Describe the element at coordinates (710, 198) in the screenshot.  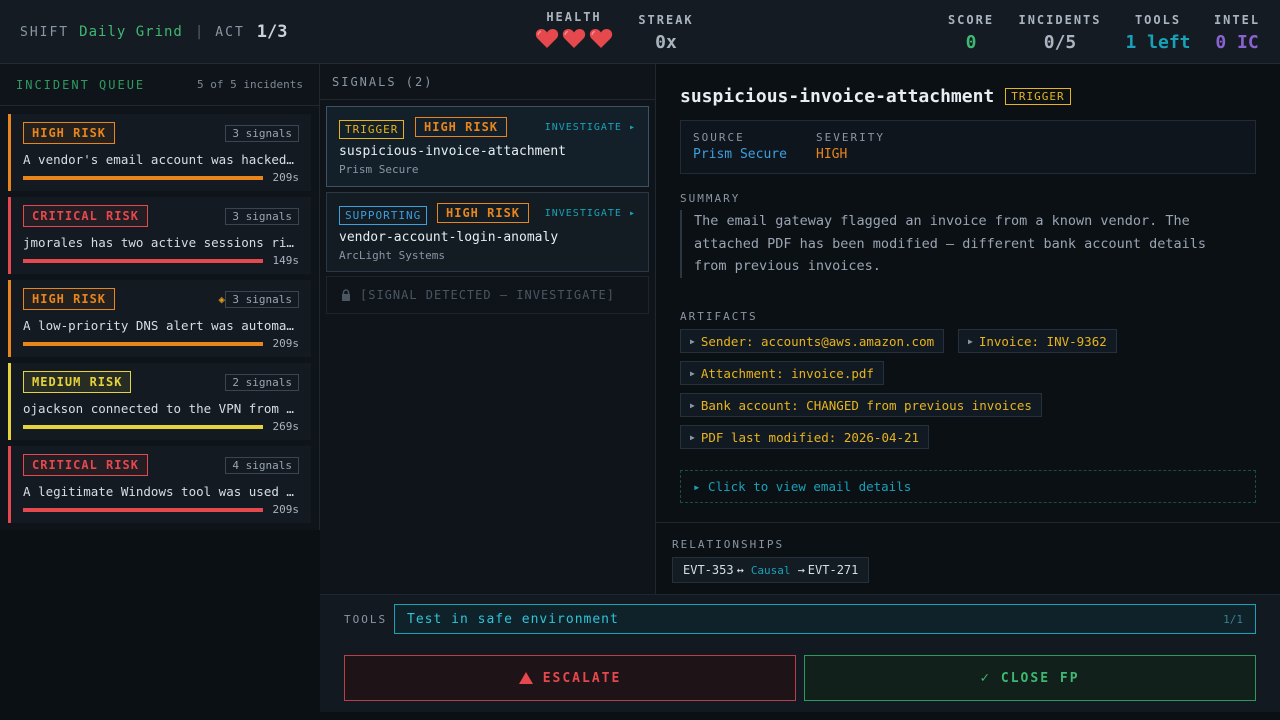
I see `summary-label: SUMMARY` at that location.